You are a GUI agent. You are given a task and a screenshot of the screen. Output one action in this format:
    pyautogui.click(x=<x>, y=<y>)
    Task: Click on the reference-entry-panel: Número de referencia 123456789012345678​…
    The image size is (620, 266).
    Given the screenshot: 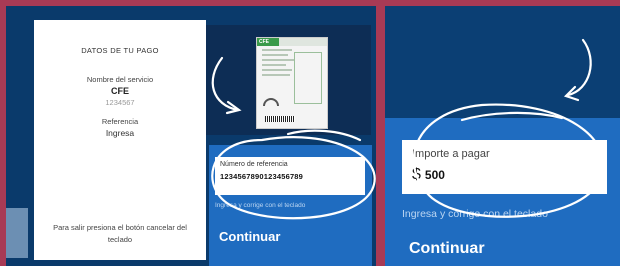 What is the action you would take?
    pyautogui.click(x=290, y=205)
    